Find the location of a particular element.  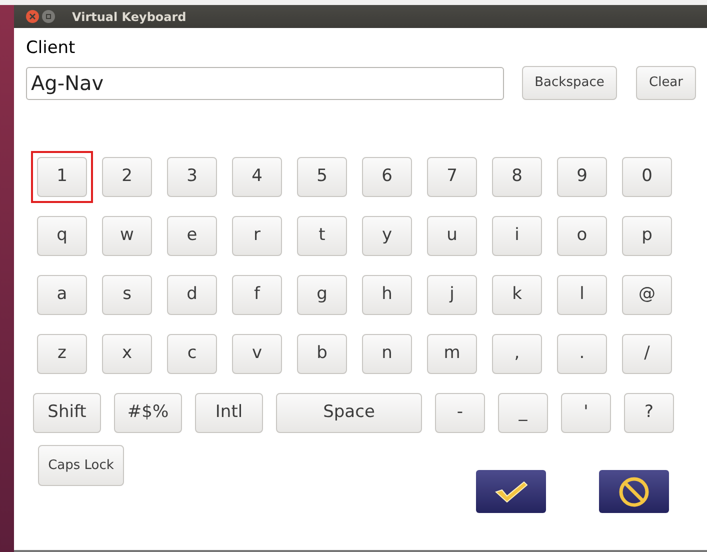

key-button: Shift is located at coordinates (67, 413).